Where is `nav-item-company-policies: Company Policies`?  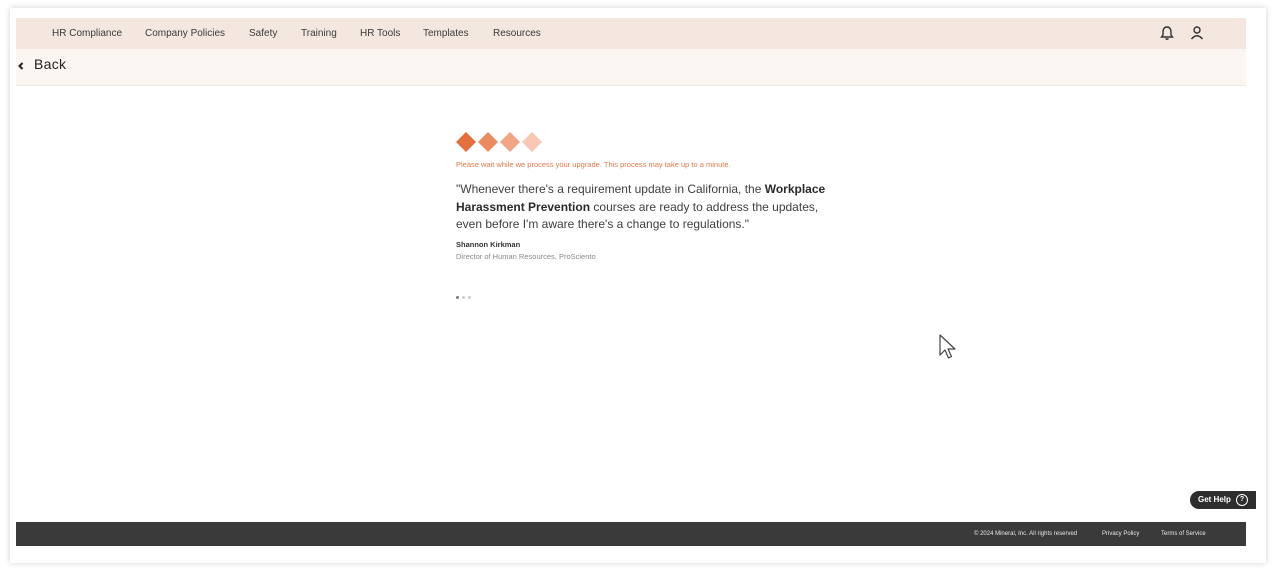
nav-item-company-policies: Company Policies is located at coordinates (185, 33).